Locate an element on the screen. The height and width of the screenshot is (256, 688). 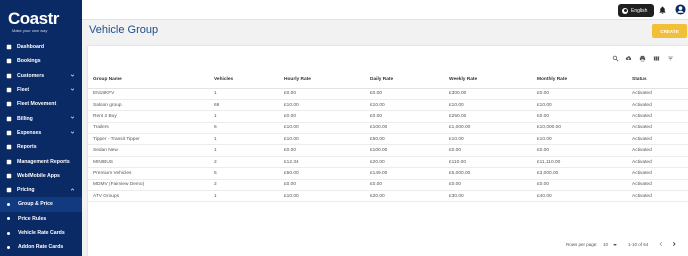
sidebar-item-reports: Reports is located at coordinates (41, 147).